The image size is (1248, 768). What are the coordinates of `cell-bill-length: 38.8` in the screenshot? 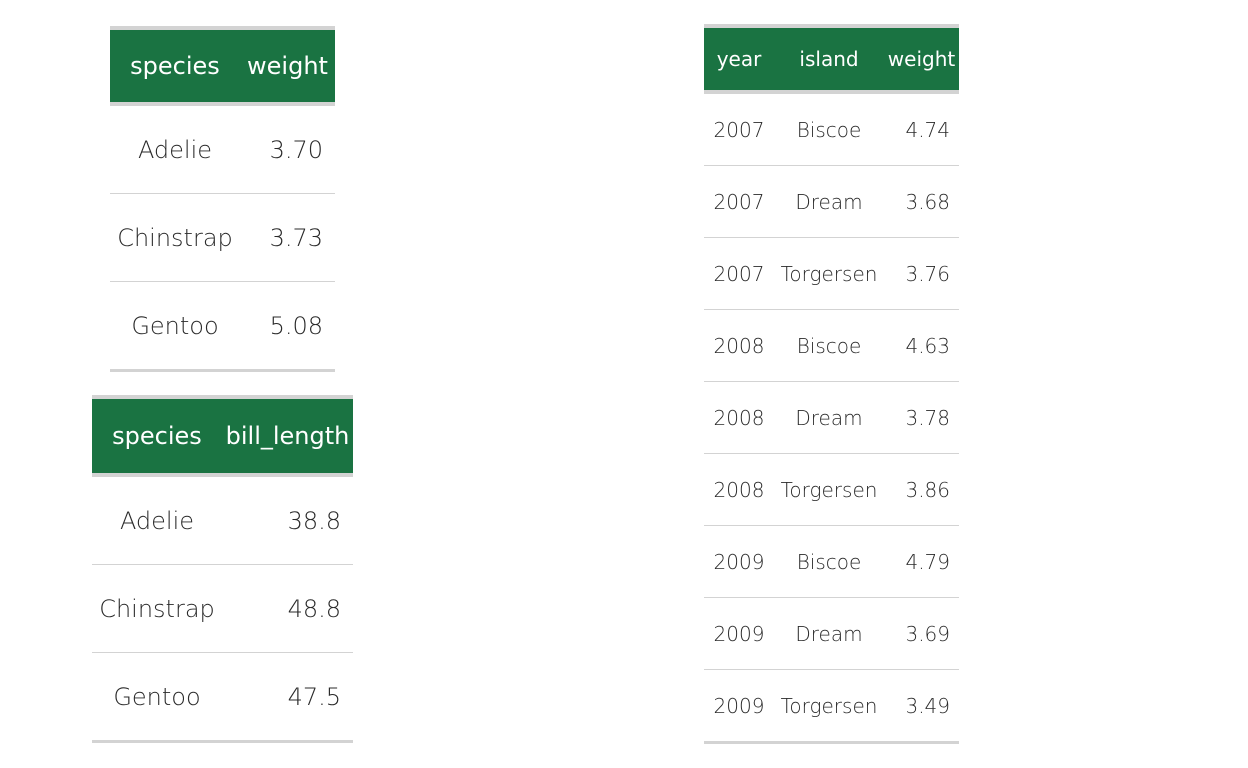 It's located at (287, 520).